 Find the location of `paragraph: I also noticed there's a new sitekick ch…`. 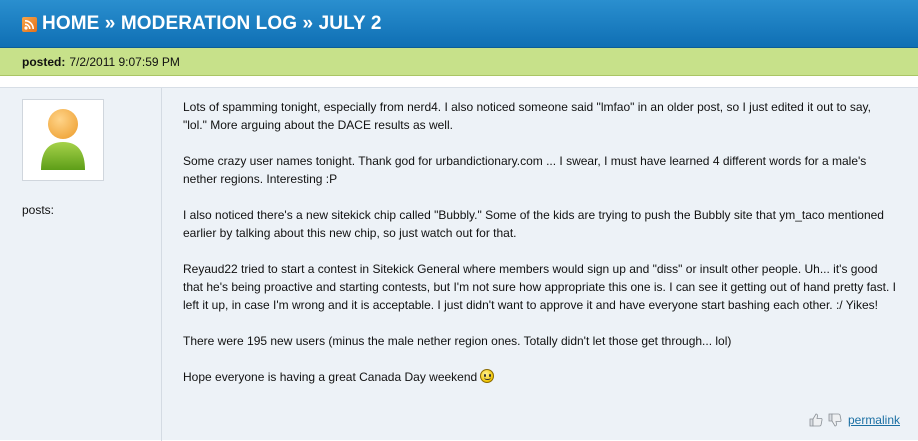

paragraph: I also noticed there's a new sitekick ch… is located at coordinates (533, 224).